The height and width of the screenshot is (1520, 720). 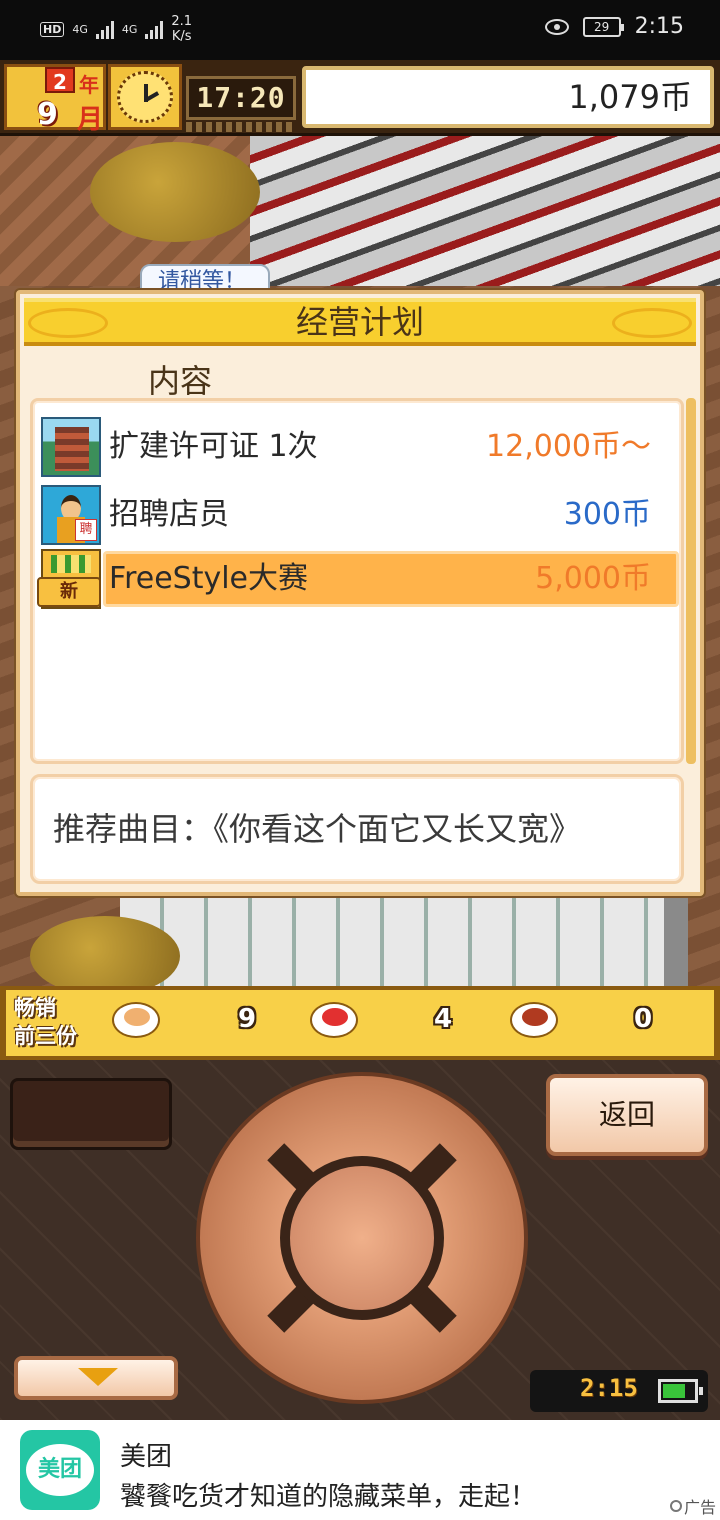 What do you see at coordinates (675, 1506) in the screenshot?
I see `ad-info-icon` at bounding box center [675, 1506].